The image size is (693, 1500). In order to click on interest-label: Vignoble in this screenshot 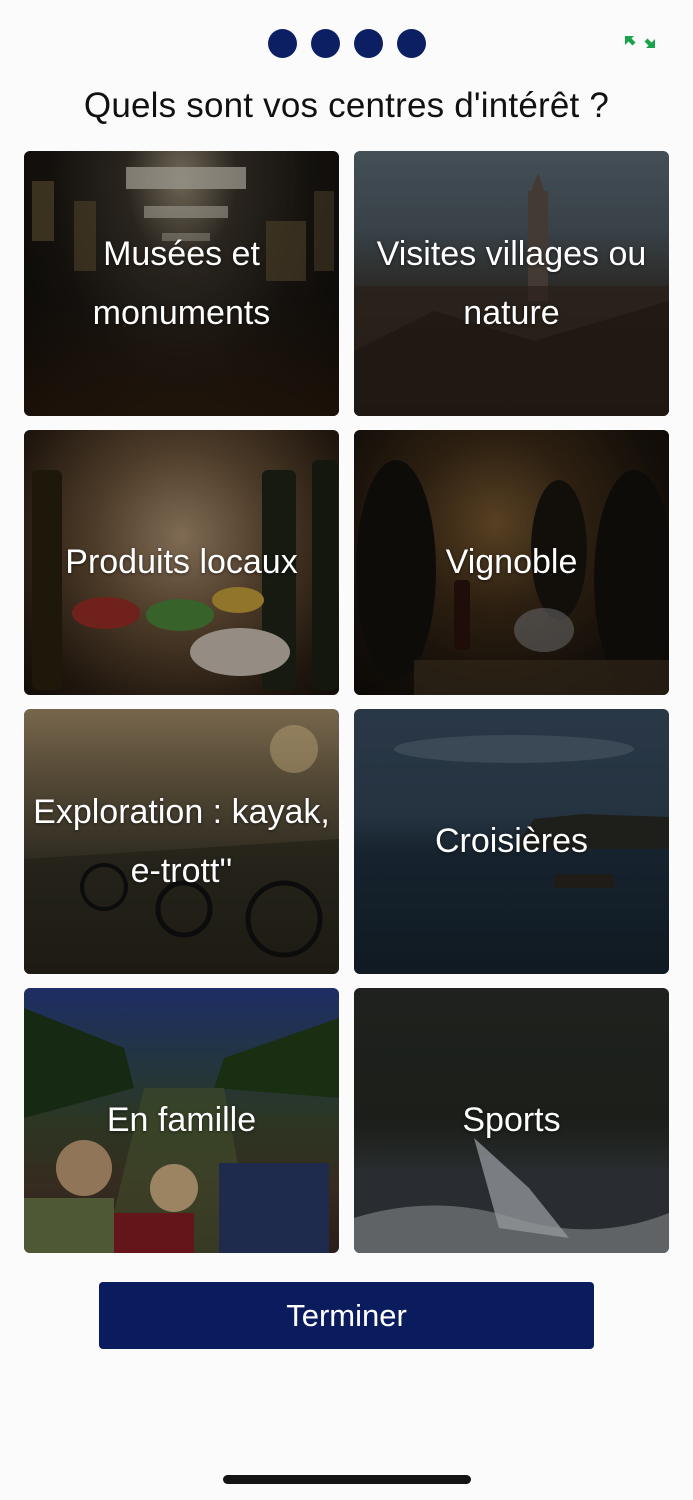, I will do `click(511, 562)`.